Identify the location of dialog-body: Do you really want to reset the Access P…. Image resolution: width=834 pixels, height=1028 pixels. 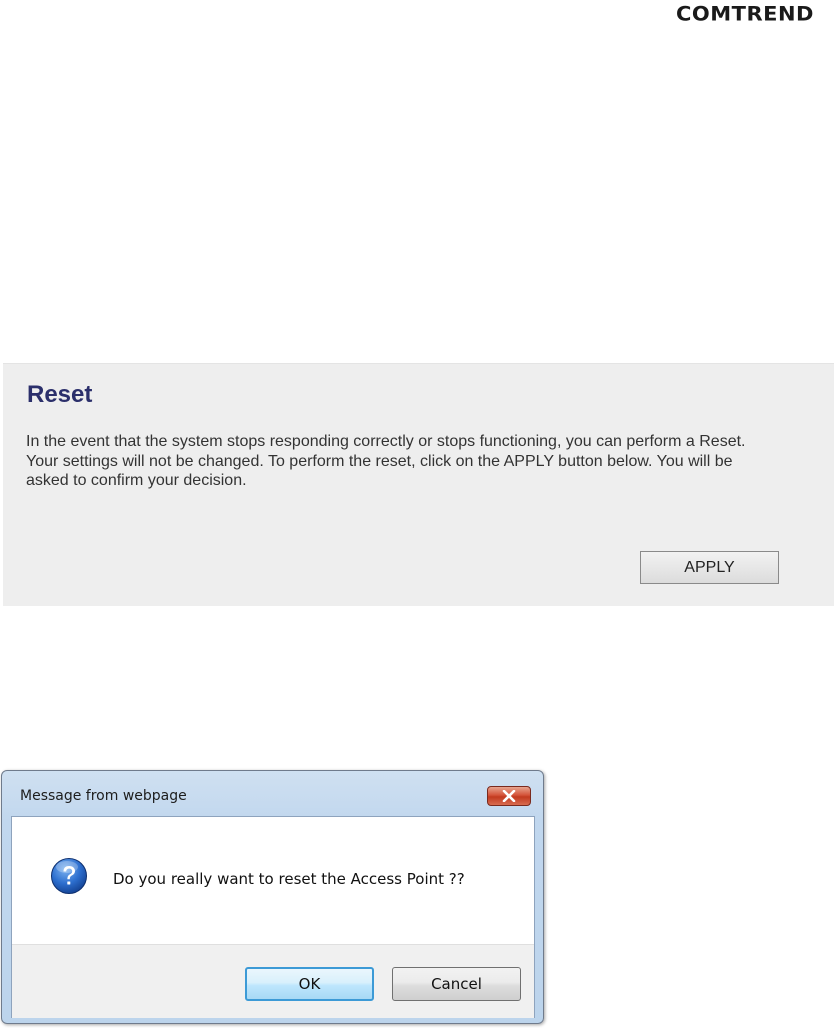
(273, 917).